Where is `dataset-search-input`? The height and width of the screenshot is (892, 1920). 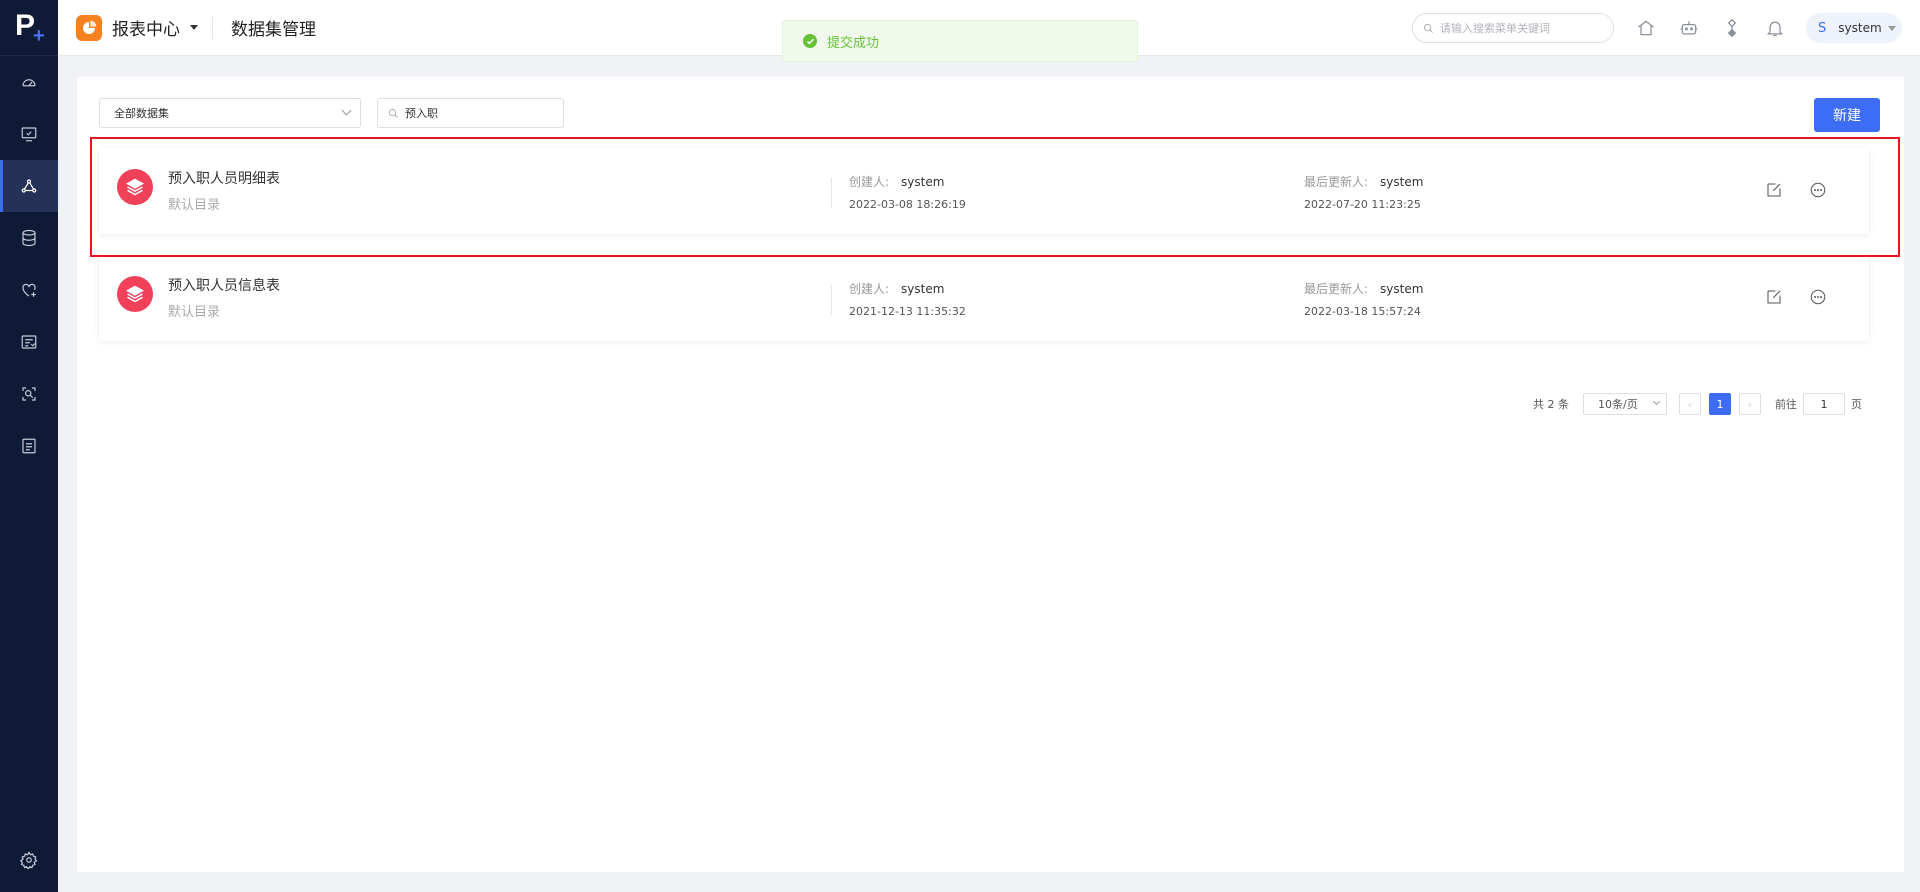
dataset-search-input is located at coordinates (480, 113).